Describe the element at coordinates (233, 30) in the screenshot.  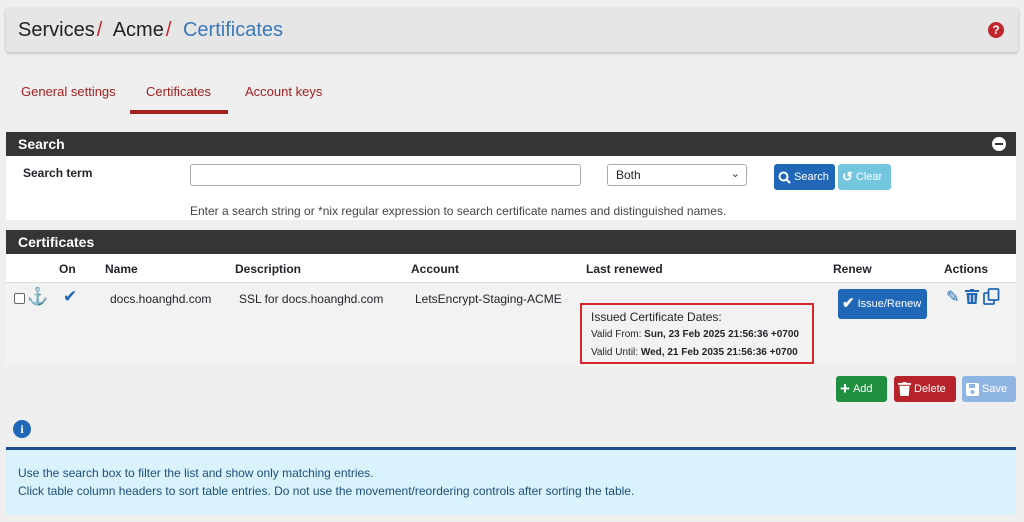
I see `breadcrumb-certificates: Certificates` at that location.